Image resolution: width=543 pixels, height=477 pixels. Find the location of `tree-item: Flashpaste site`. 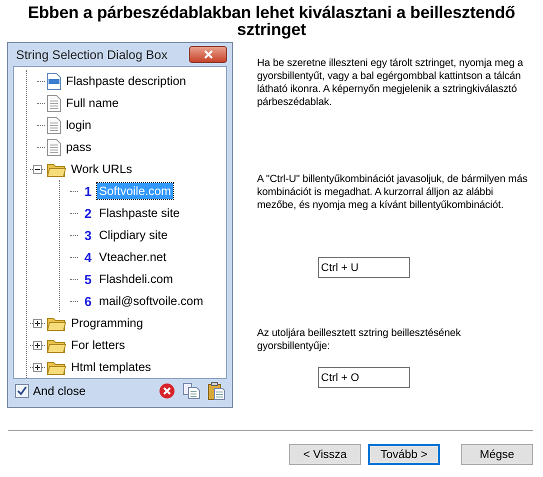

tree-item: Flashpaste site is located at coordinates (139, 213).